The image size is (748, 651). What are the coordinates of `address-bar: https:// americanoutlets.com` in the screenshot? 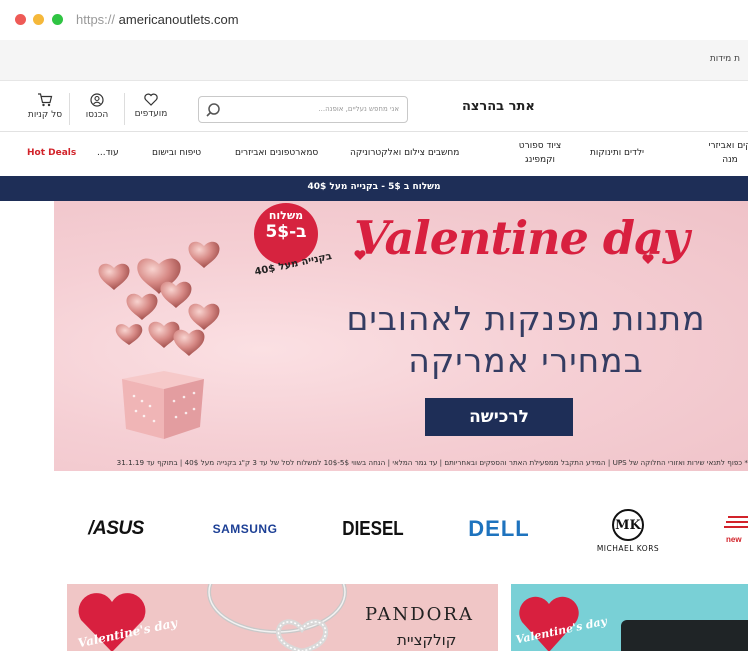 It's located at (157, 19).